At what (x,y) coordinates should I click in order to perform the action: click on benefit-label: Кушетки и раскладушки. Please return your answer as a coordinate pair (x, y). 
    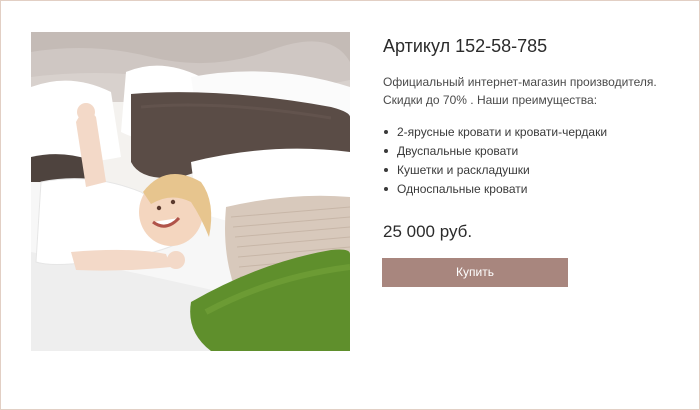
    Looking at the image, I should click on (463, 170).